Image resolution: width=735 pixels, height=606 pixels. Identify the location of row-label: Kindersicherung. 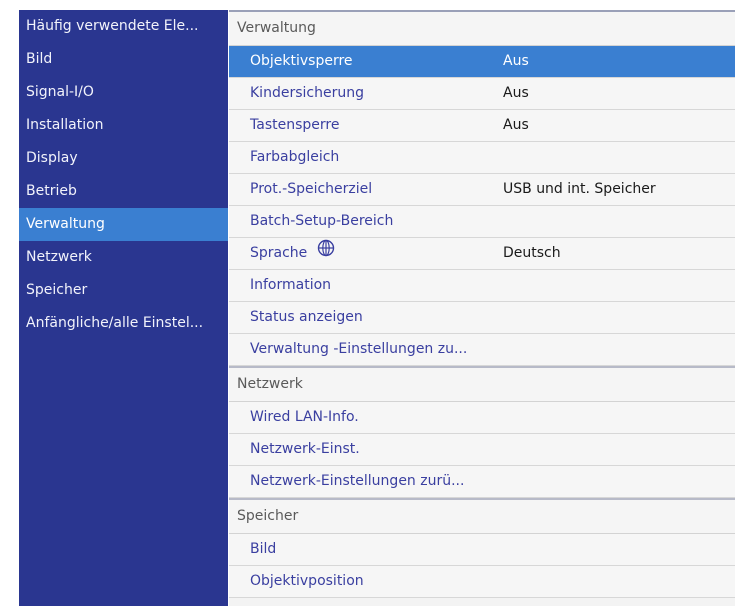
(307, 93).